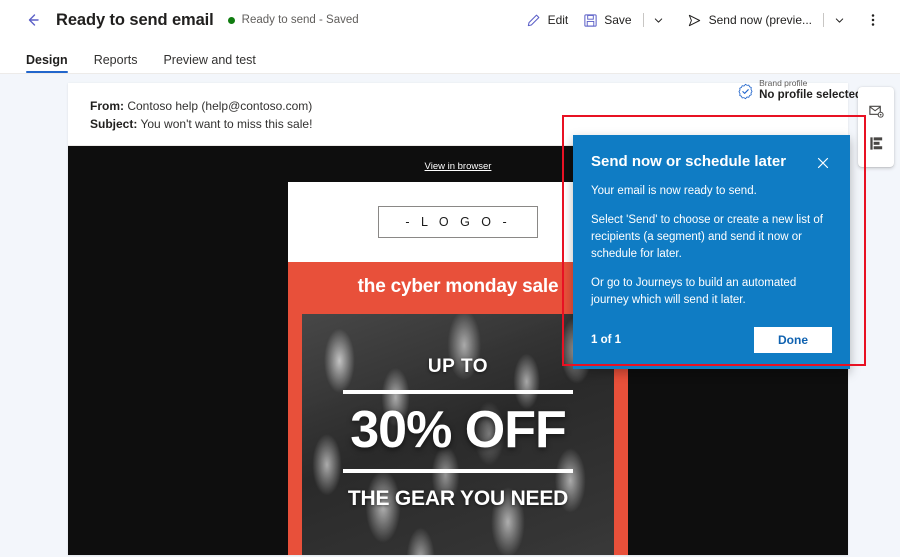 The width and height of the screenshot is (900, 557). Describe the element at coordinates (873, 20) in the screenshot. I see `more-options-icon` at that location.